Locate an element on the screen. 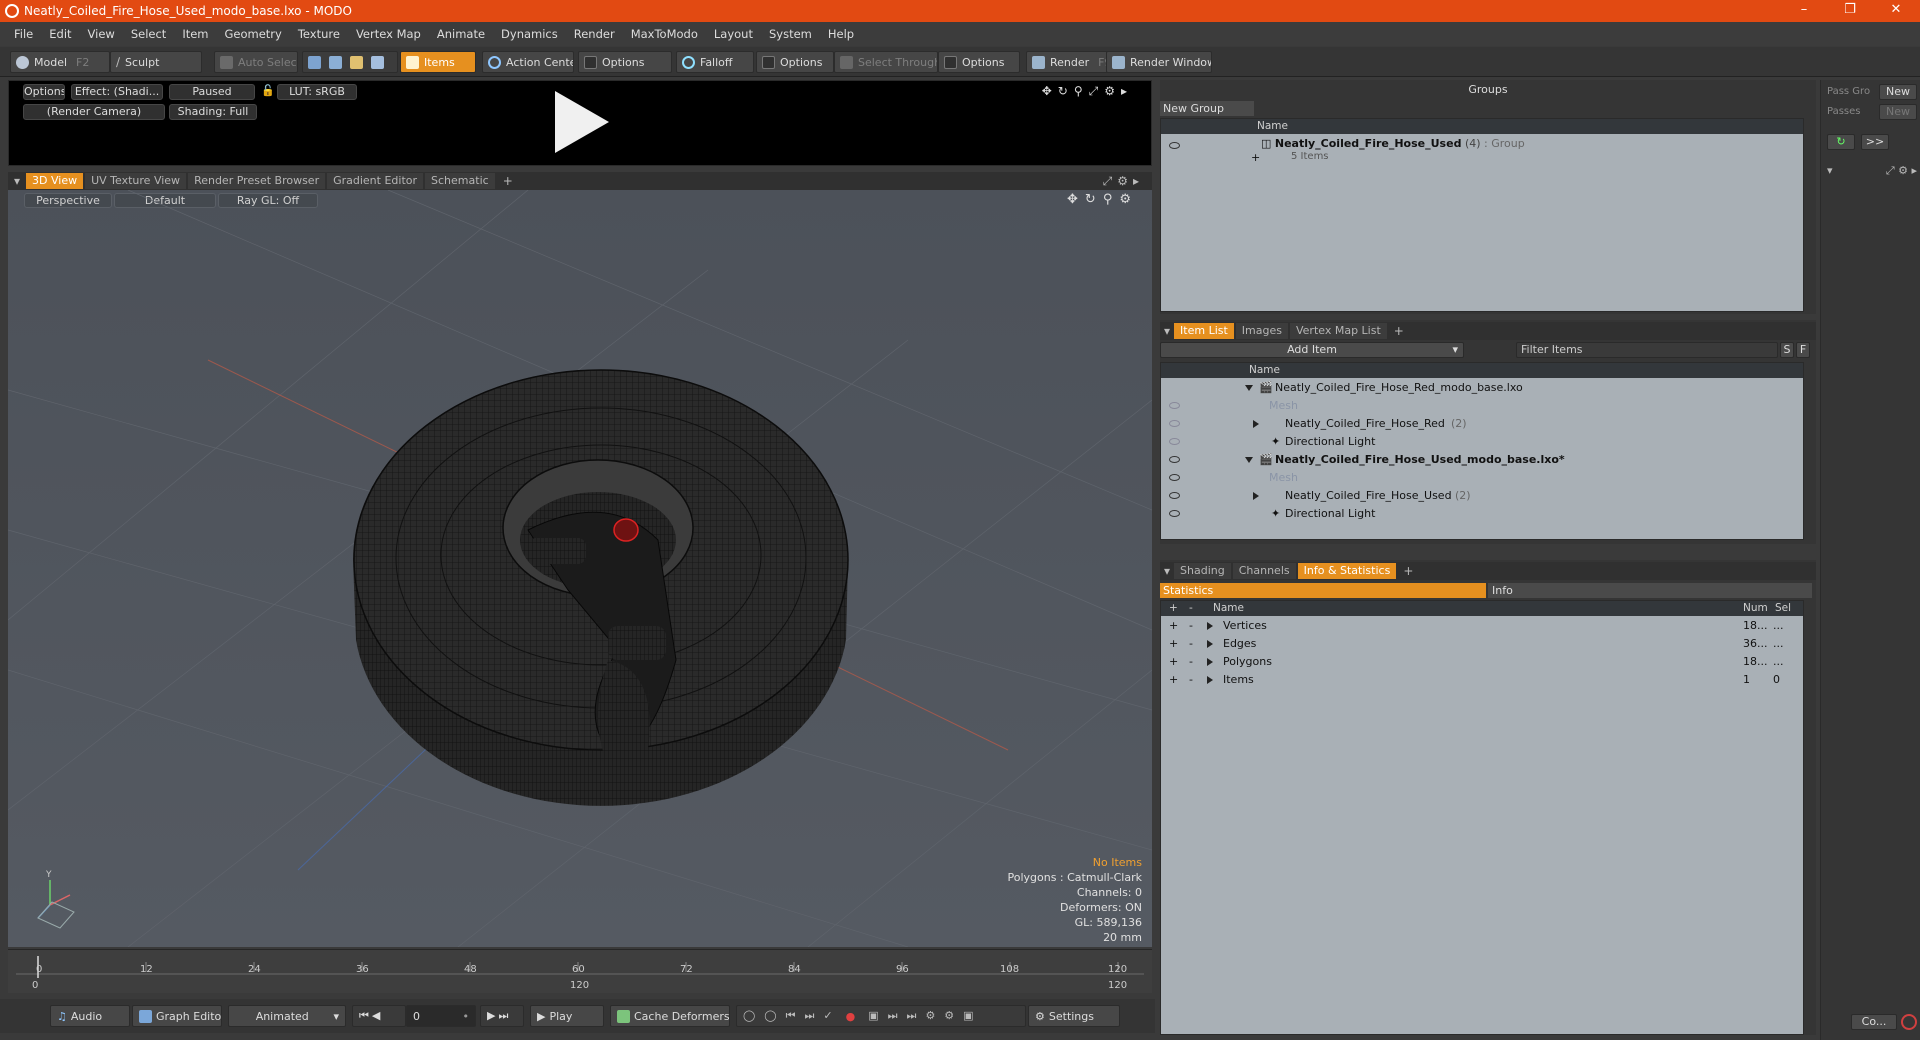 The height and width of the screenshot is (1040, 1920). record-icon: ● is located at coordinates (855, 1016).